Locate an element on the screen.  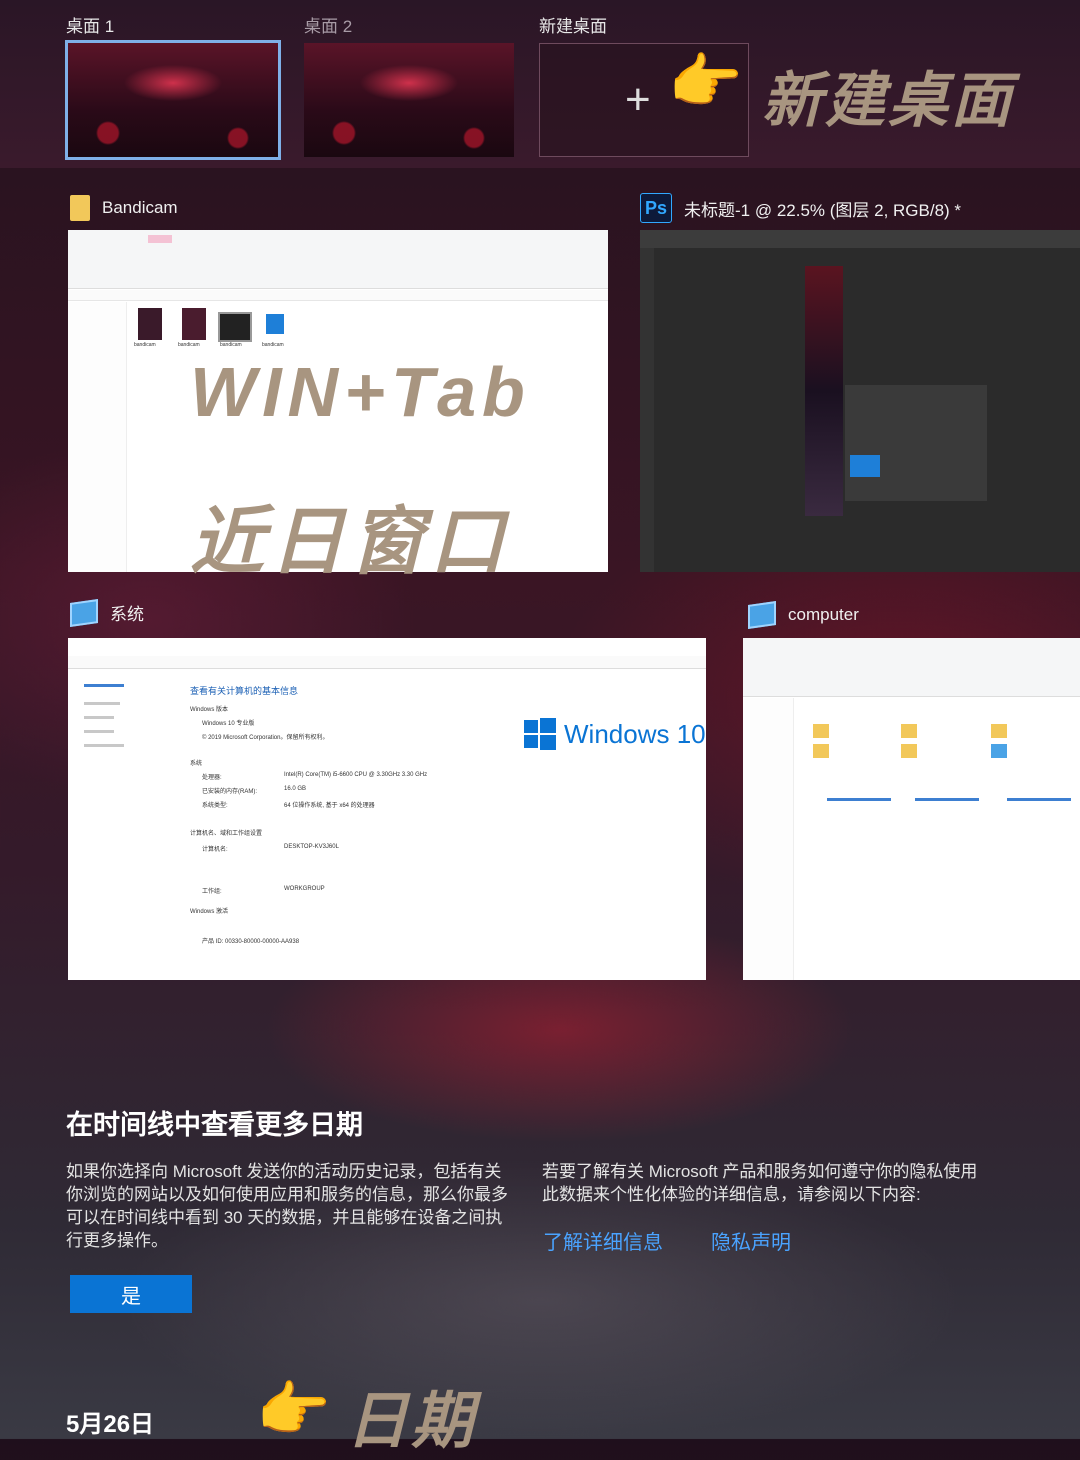
row-type-label: 系统类型: is located at coordinates (215, 806).